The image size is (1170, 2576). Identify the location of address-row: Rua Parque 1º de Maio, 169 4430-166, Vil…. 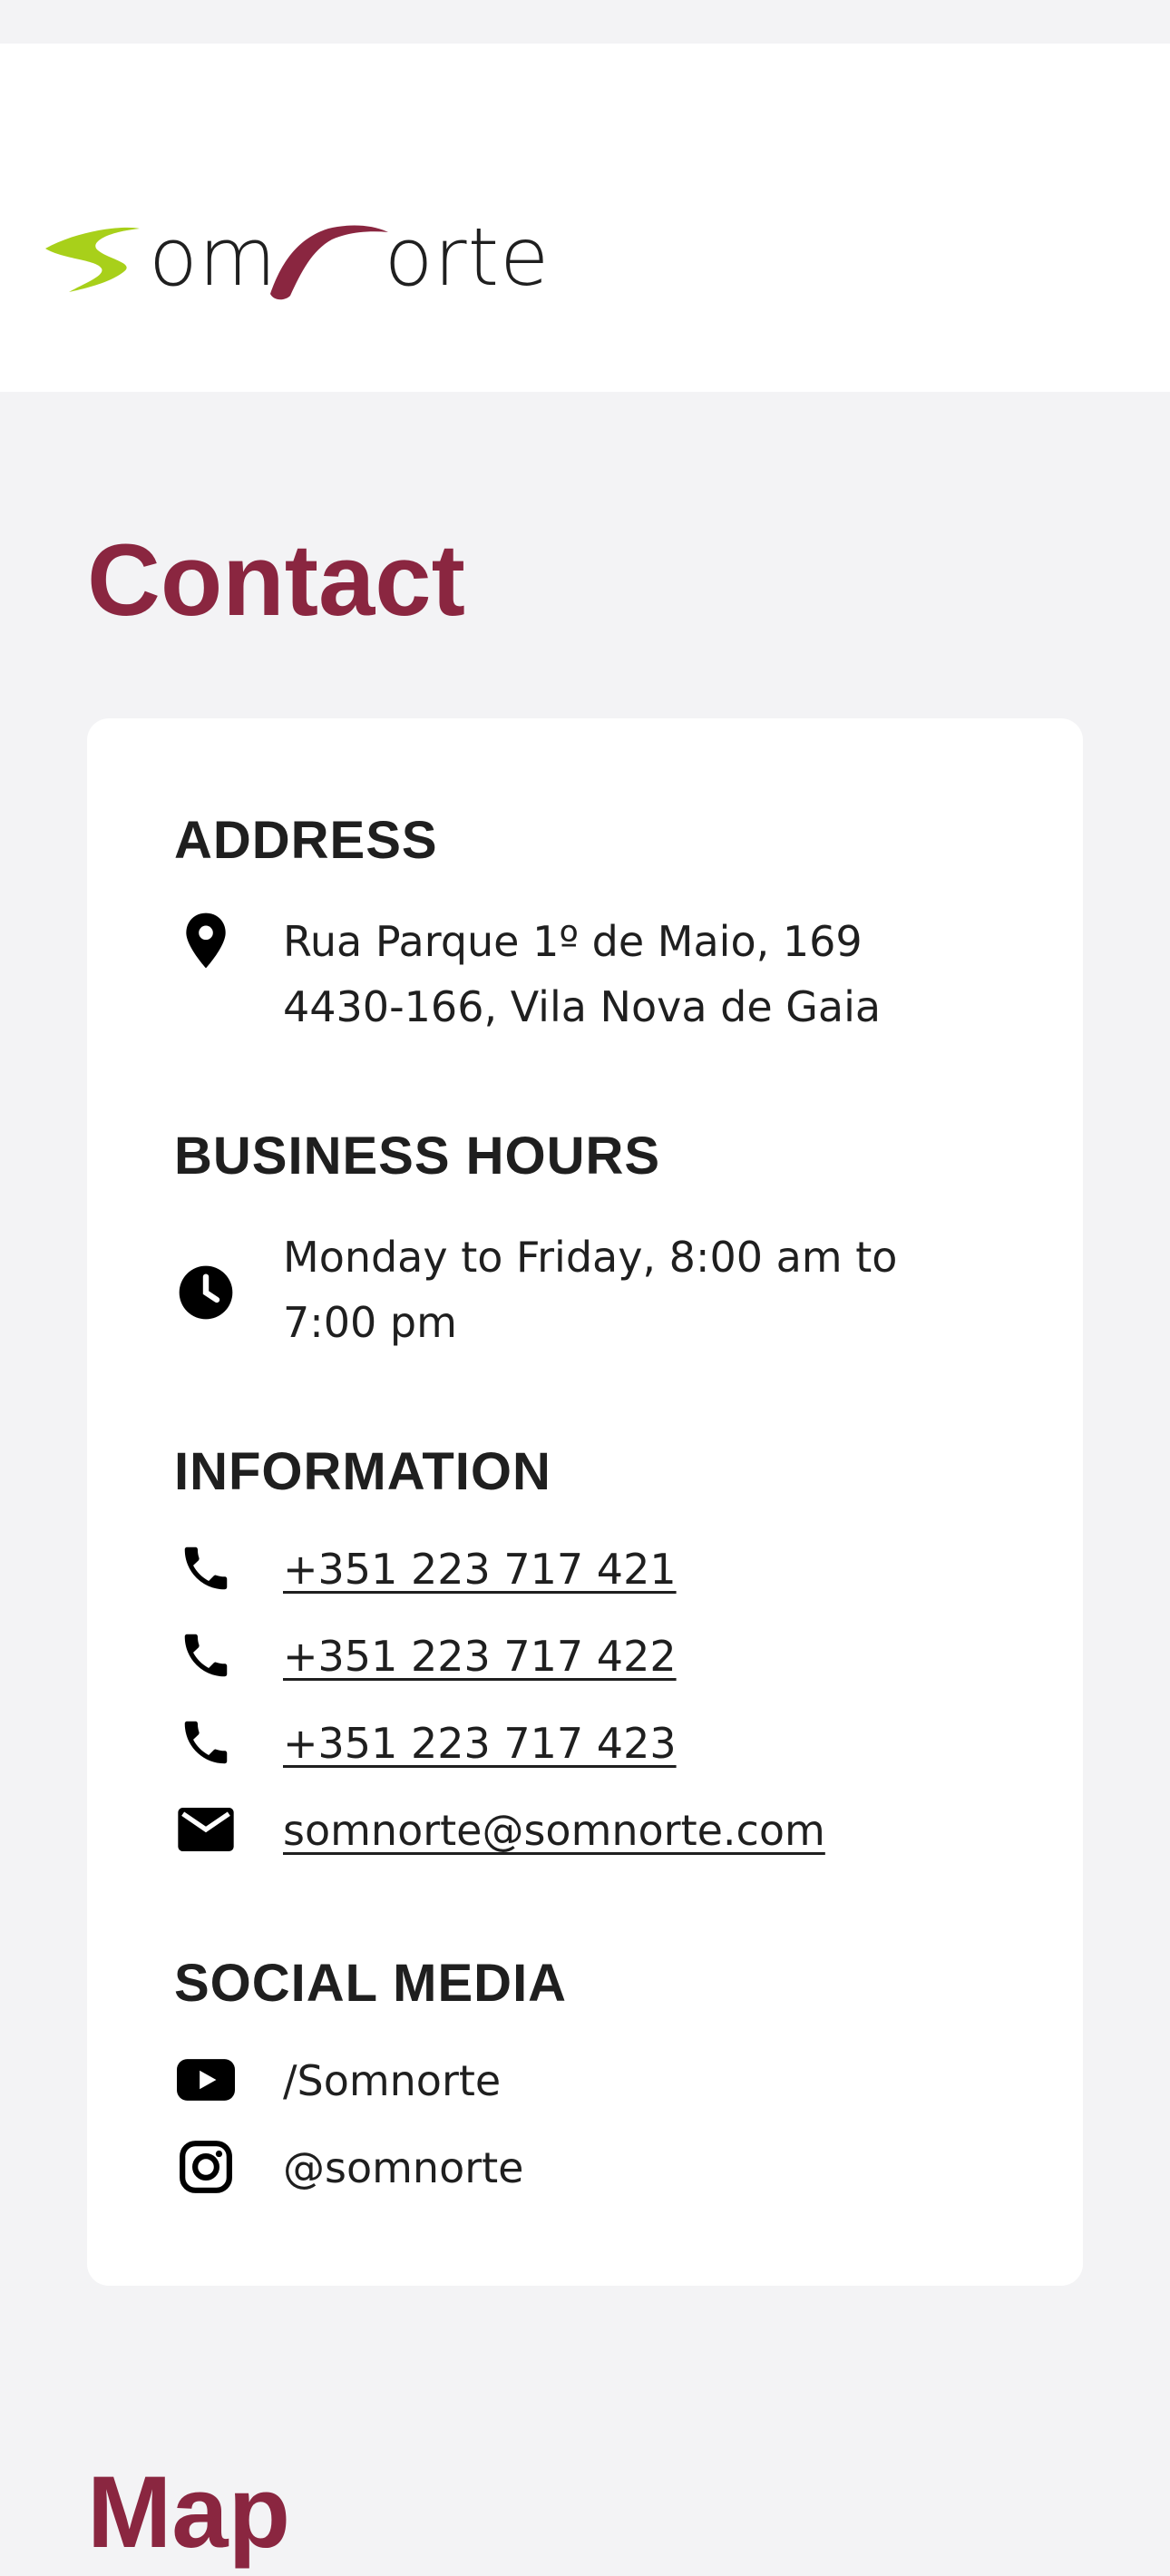
(591, 977).